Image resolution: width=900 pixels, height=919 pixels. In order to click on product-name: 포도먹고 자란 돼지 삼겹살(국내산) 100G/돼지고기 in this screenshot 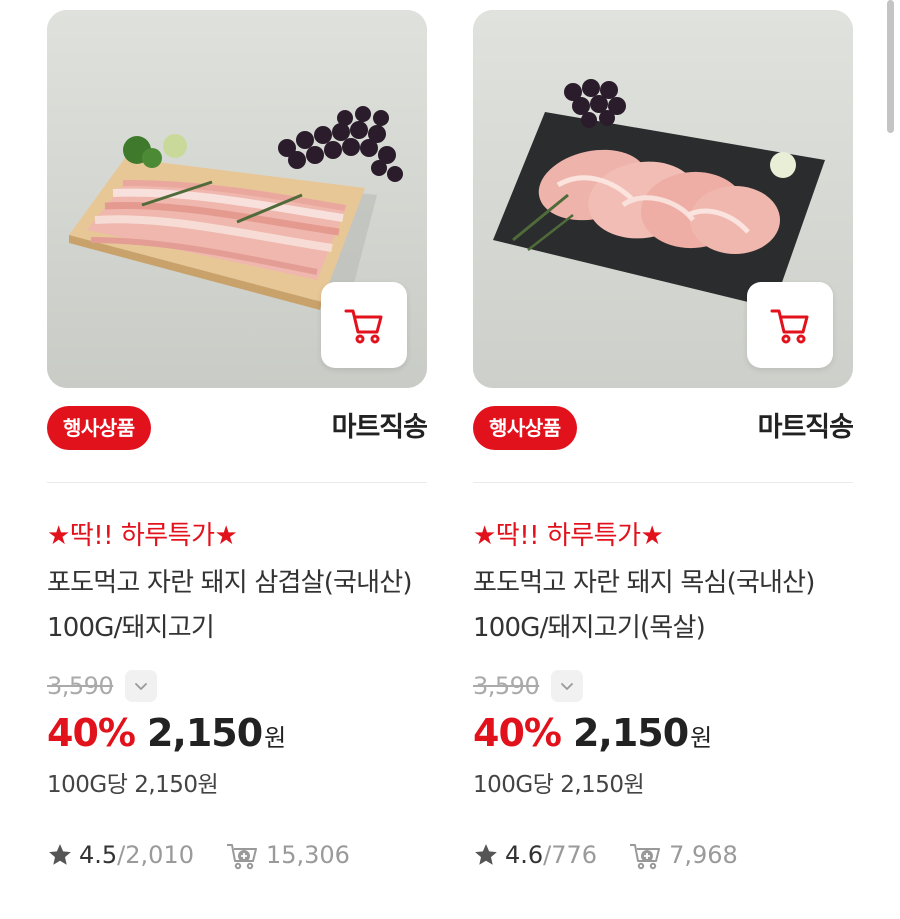, I will do `click(237, 606)`.